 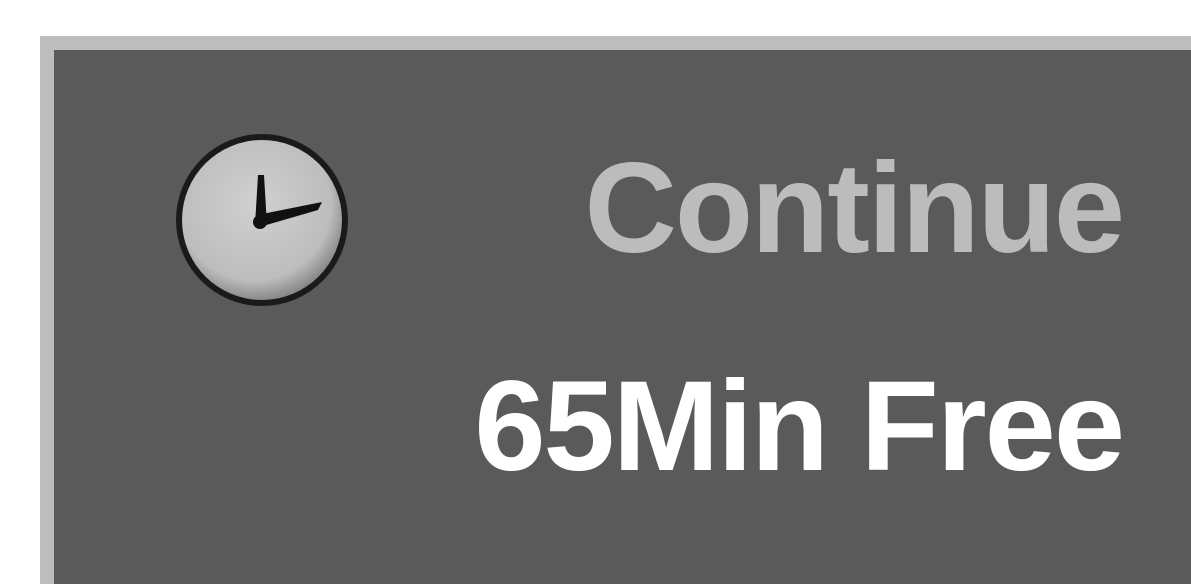 I want to click on status-label: Continue, so click(x=854, y=208).